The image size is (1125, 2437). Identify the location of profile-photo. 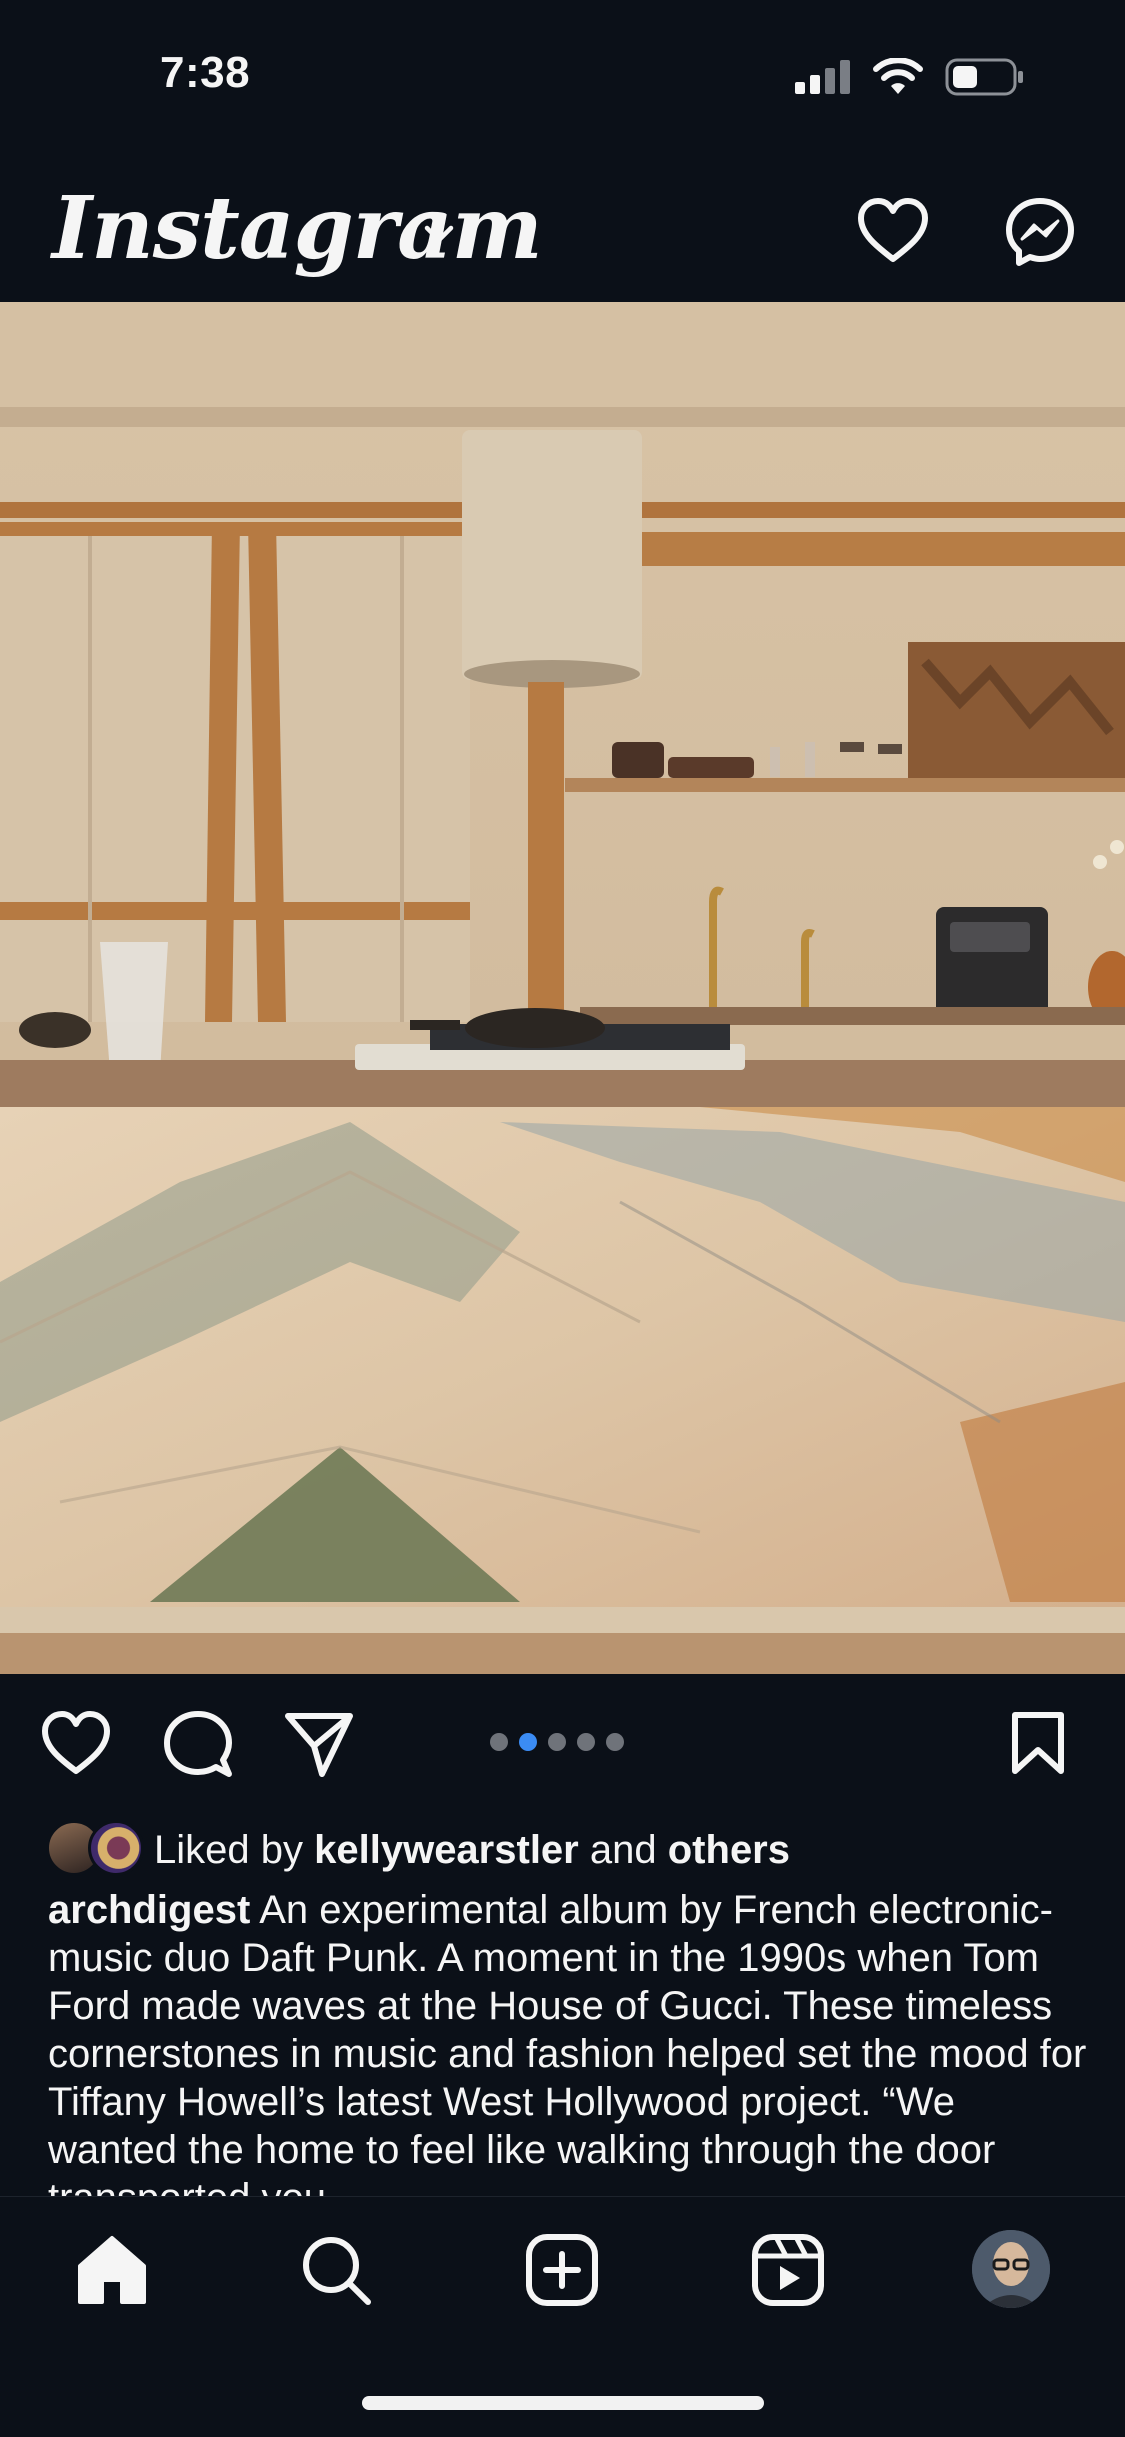
(1011, 2269).